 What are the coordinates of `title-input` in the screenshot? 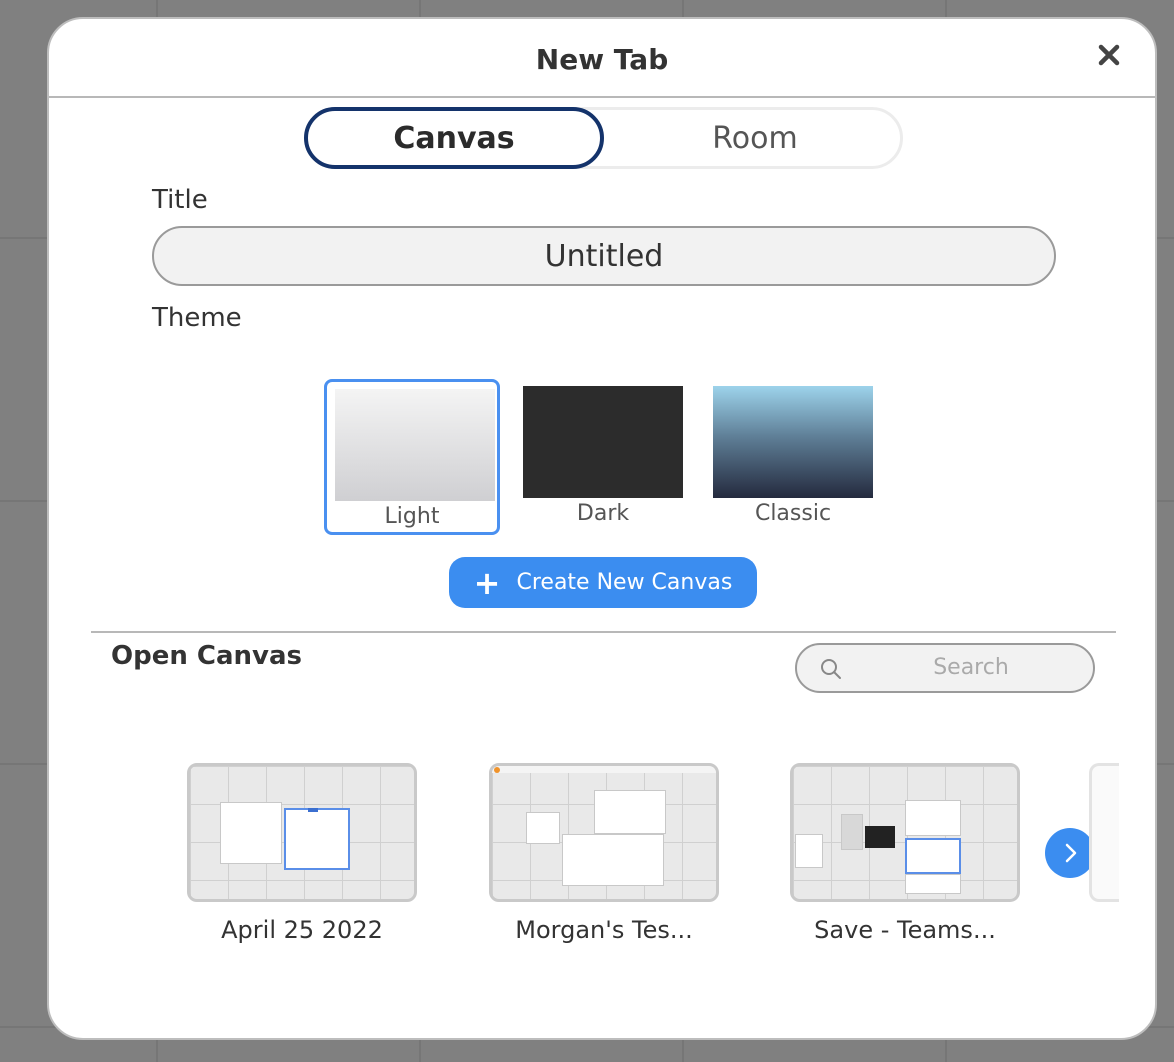 It's located at (604, 256).